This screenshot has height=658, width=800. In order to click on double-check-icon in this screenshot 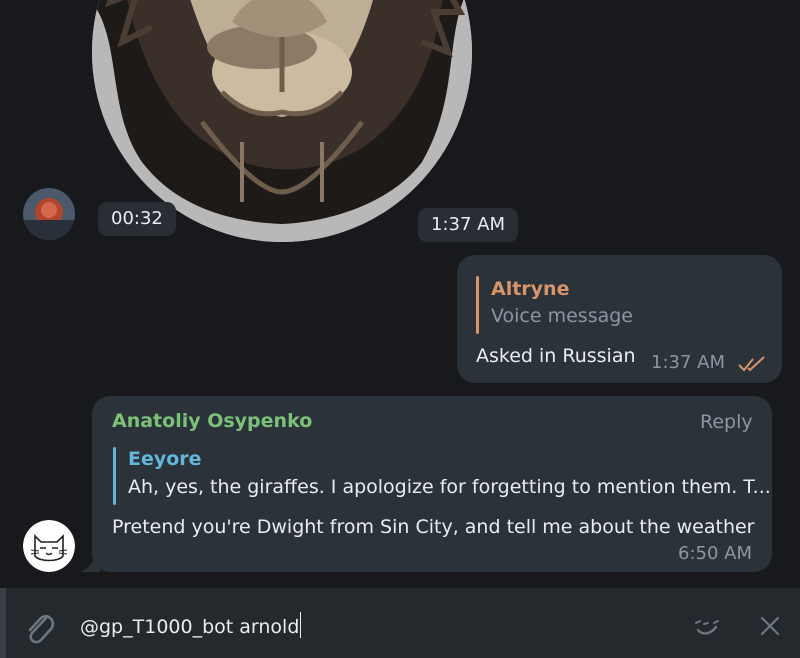, I will do `click(751, 364)`.